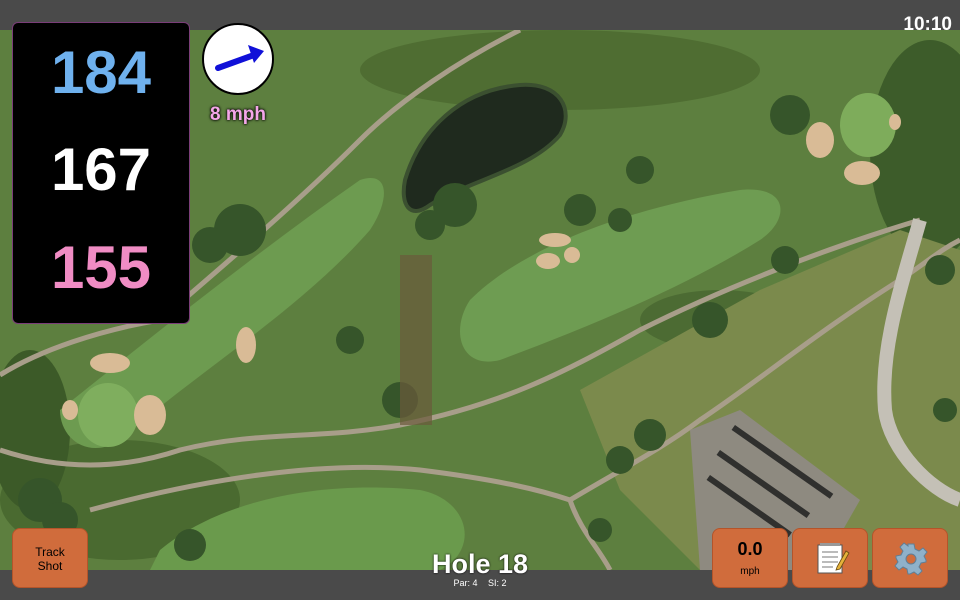 This screenshot has height=600, width=960. Describe the element at coordinates (480, 564) in the screenshot. I see `hole-title: Hole 18` at that location.